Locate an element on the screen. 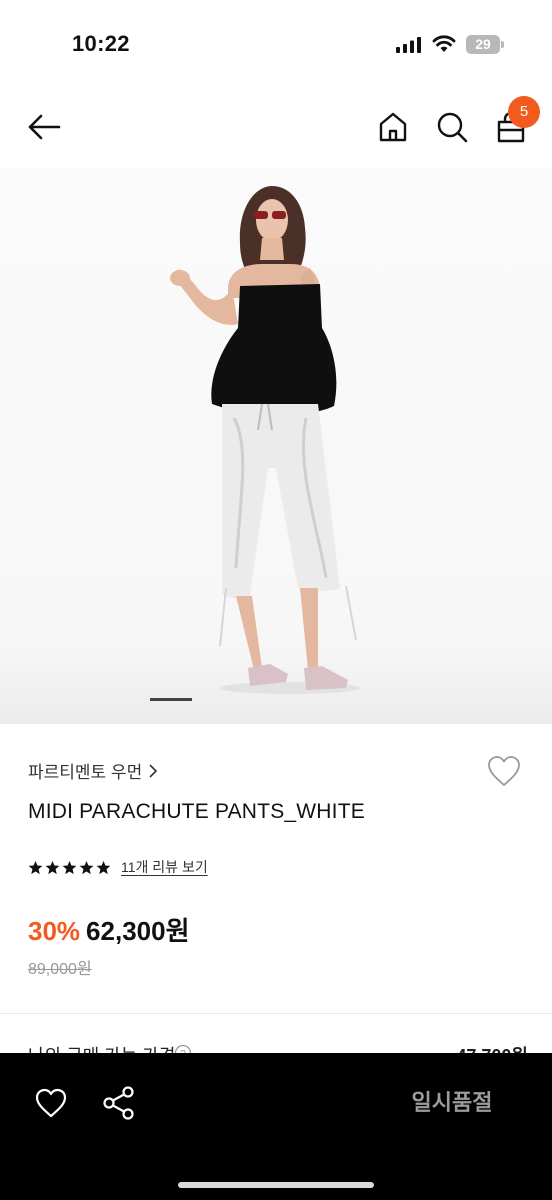 This screenshot has width=552, height=1200. model-photo is located at coordinates (265, 440).